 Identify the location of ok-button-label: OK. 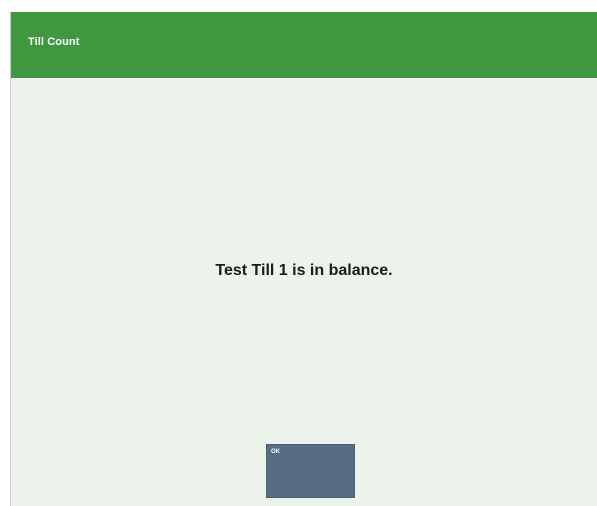
(275, 452).